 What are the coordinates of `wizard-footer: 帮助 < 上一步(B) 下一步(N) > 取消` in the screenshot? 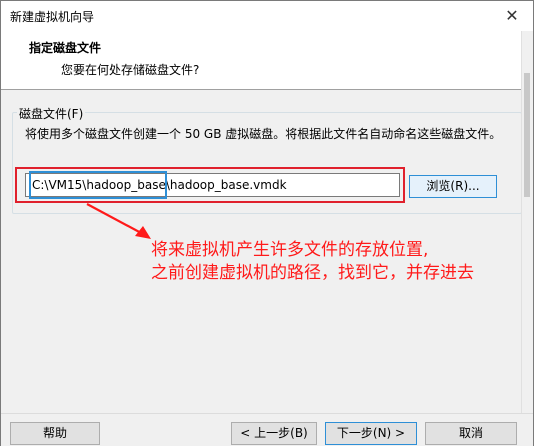 It's located at (267, 429).